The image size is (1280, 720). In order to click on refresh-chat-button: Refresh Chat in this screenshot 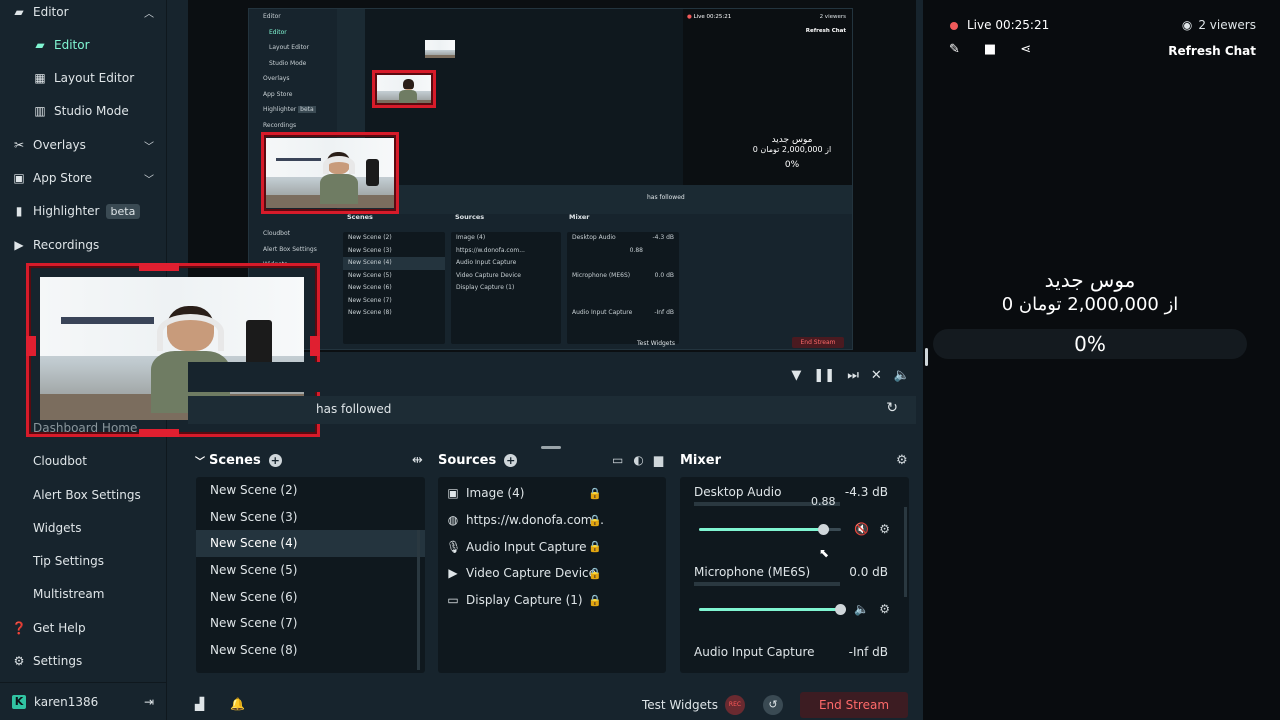, I will do `click(1212, 51)`.